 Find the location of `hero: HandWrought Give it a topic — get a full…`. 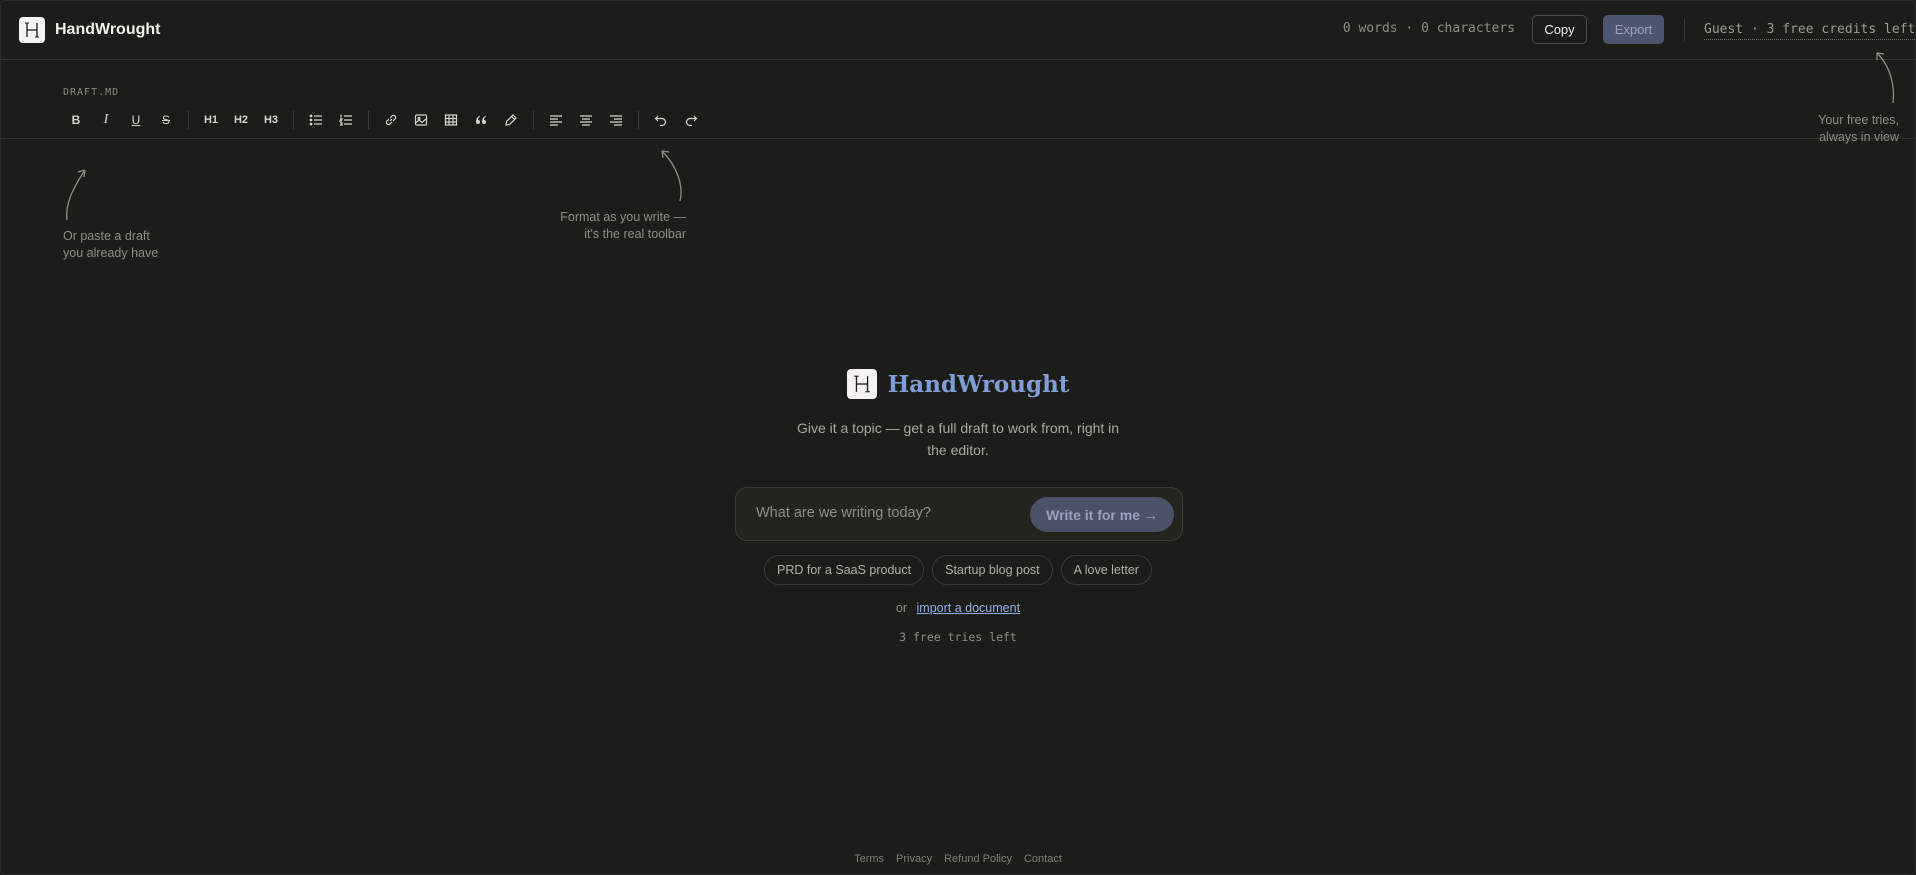

hero: HandWrought Give it a topic — get a full… is located at coordinates (958, 415).